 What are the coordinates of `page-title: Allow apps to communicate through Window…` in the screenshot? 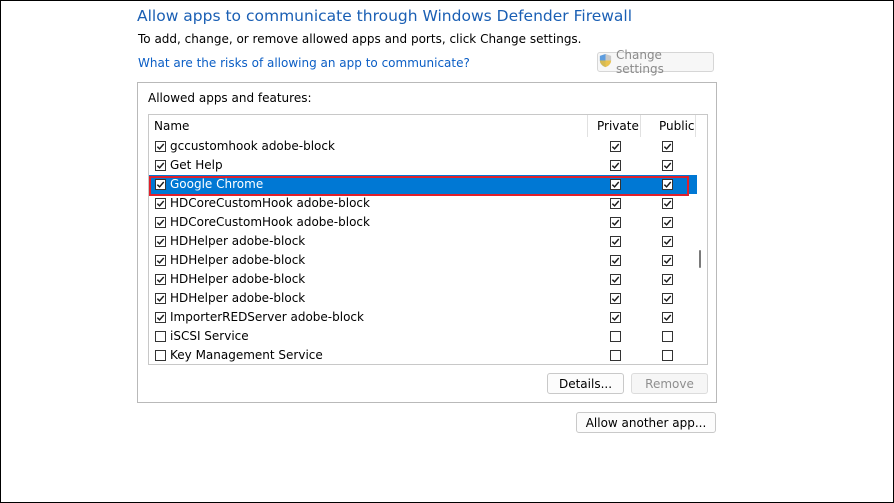 It's located at (385, 16).